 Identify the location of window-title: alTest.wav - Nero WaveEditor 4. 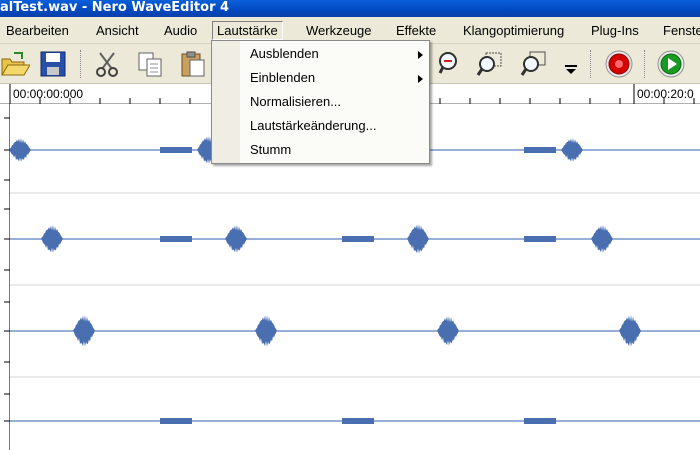
(115, 7).